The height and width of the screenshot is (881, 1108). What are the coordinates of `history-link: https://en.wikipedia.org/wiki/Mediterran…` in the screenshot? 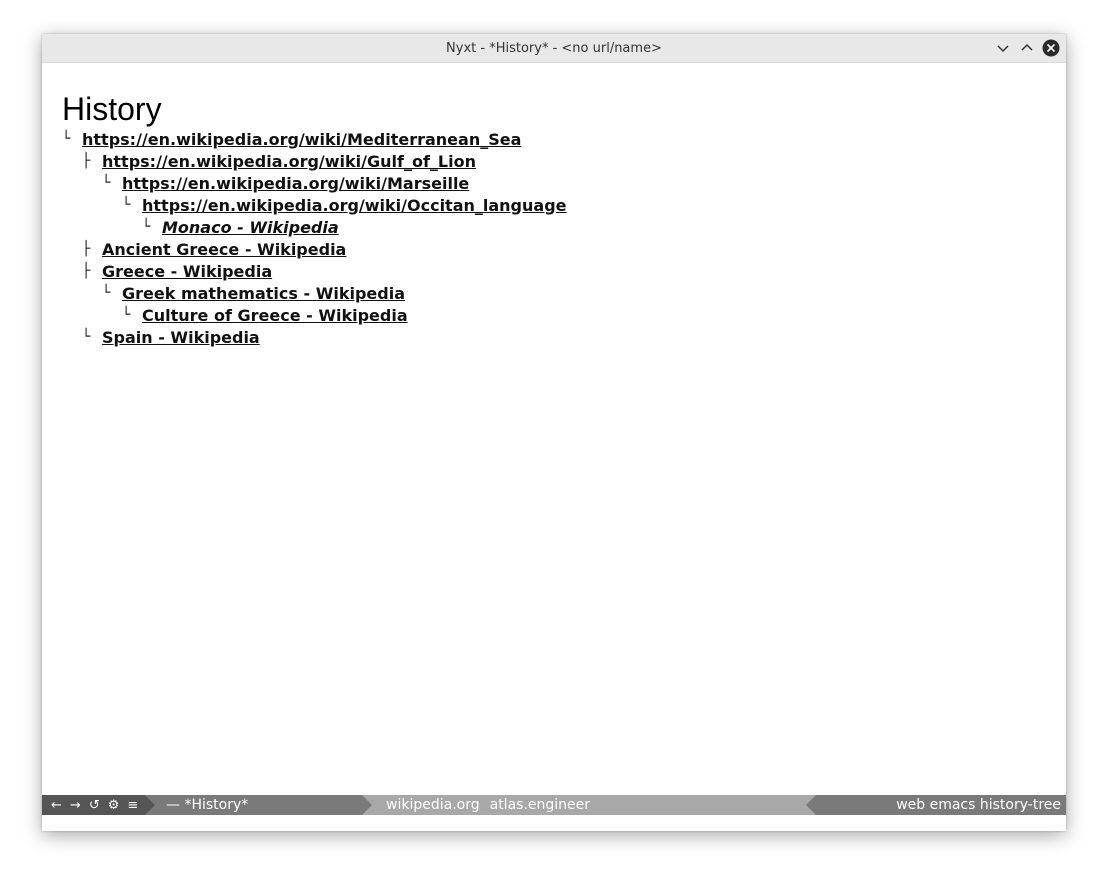 It's located at (301, 139).